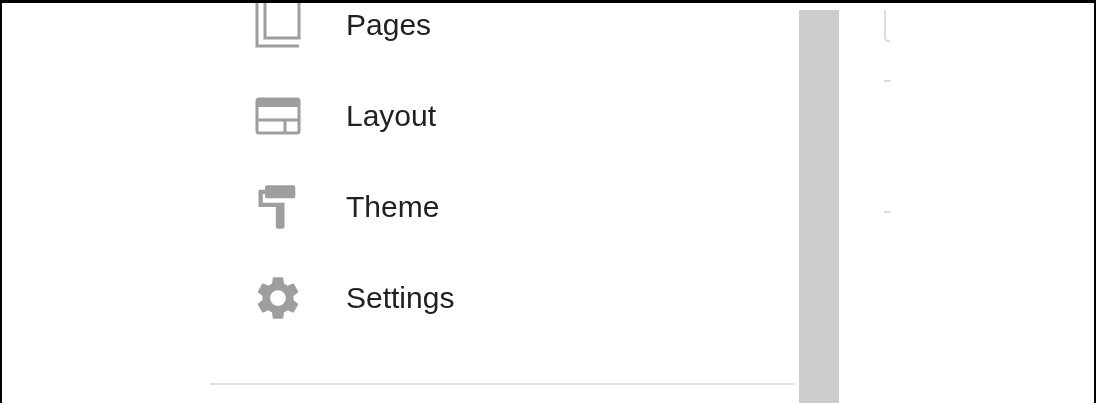 Image resolution: width=1096 pixels, height=403 pixels. What do you see at coordinates (502, 115) in the screenshot?
I see `sidebar-item: Layout` at bounding box center [502, 115].